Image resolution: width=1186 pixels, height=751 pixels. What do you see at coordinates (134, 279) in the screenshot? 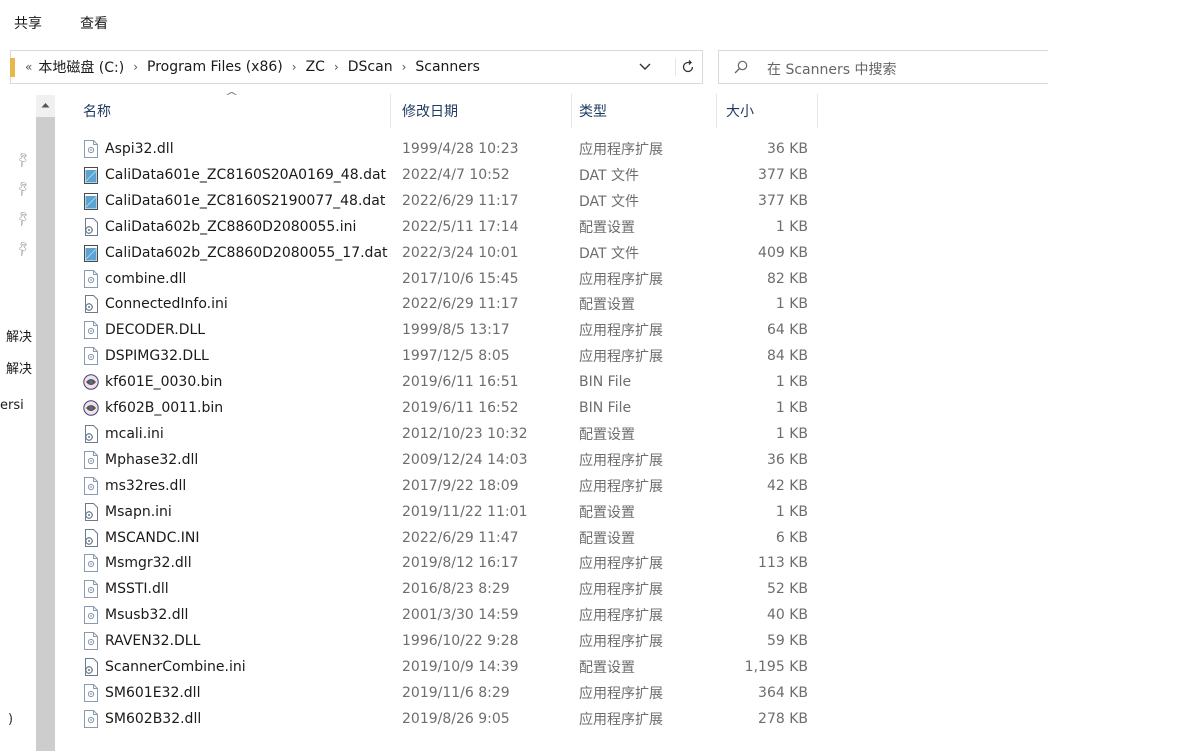
I see `file-name-cell: combine.dll` at bounding box center [134, 279].